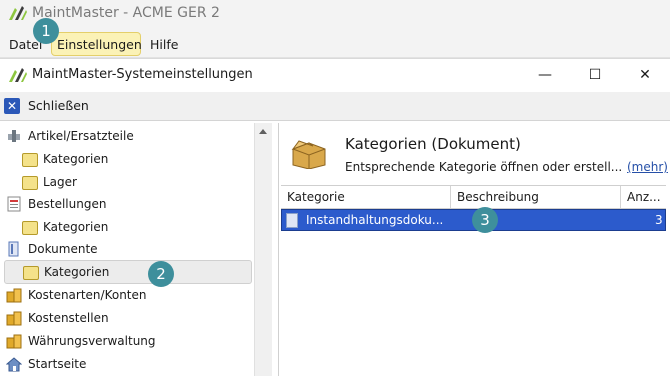 This screenshot has height=376, width=670. I want to click on dialog-toolbar: ✕ Schließen, so click(335, 106).